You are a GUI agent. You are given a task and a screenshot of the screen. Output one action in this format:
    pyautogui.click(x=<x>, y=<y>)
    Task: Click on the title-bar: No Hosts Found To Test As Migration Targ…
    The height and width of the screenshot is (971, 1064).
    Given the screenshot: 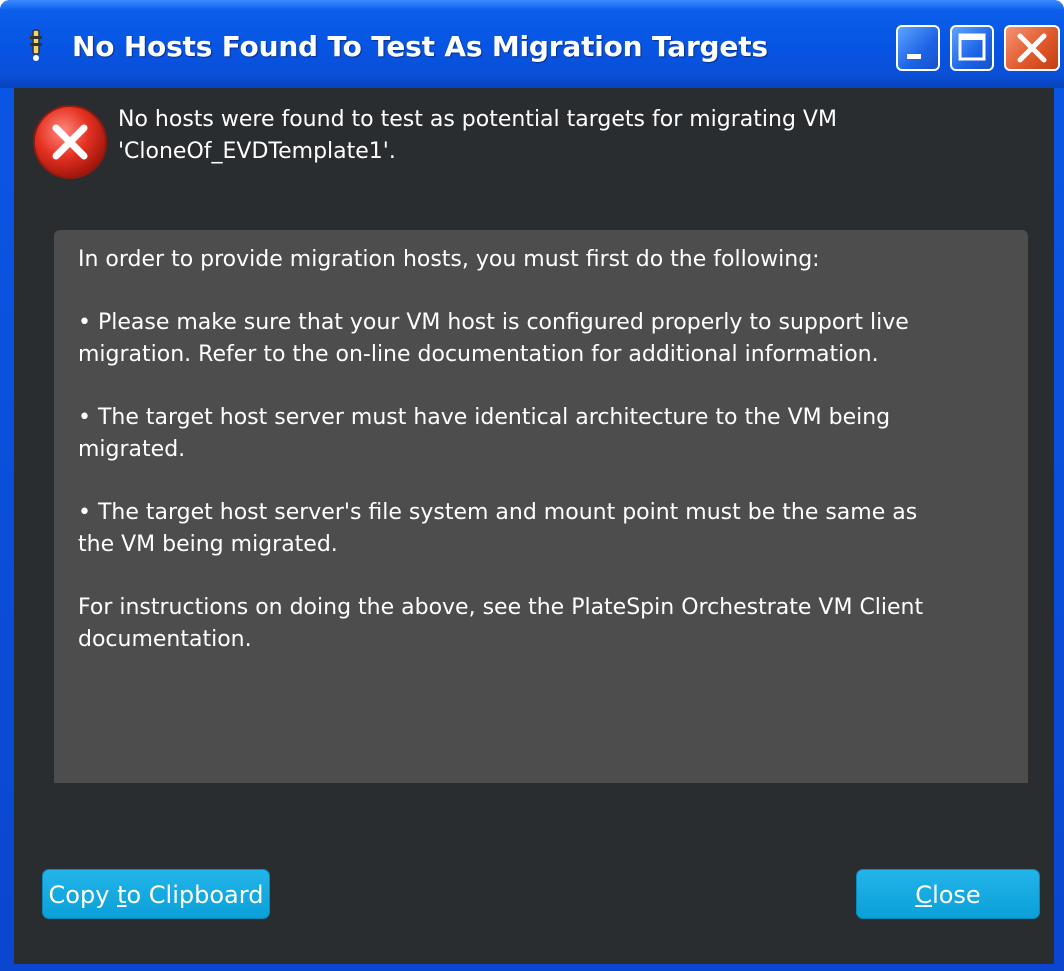 What is the action you would take?
    pyautogui.click(x=532, y=44)
    